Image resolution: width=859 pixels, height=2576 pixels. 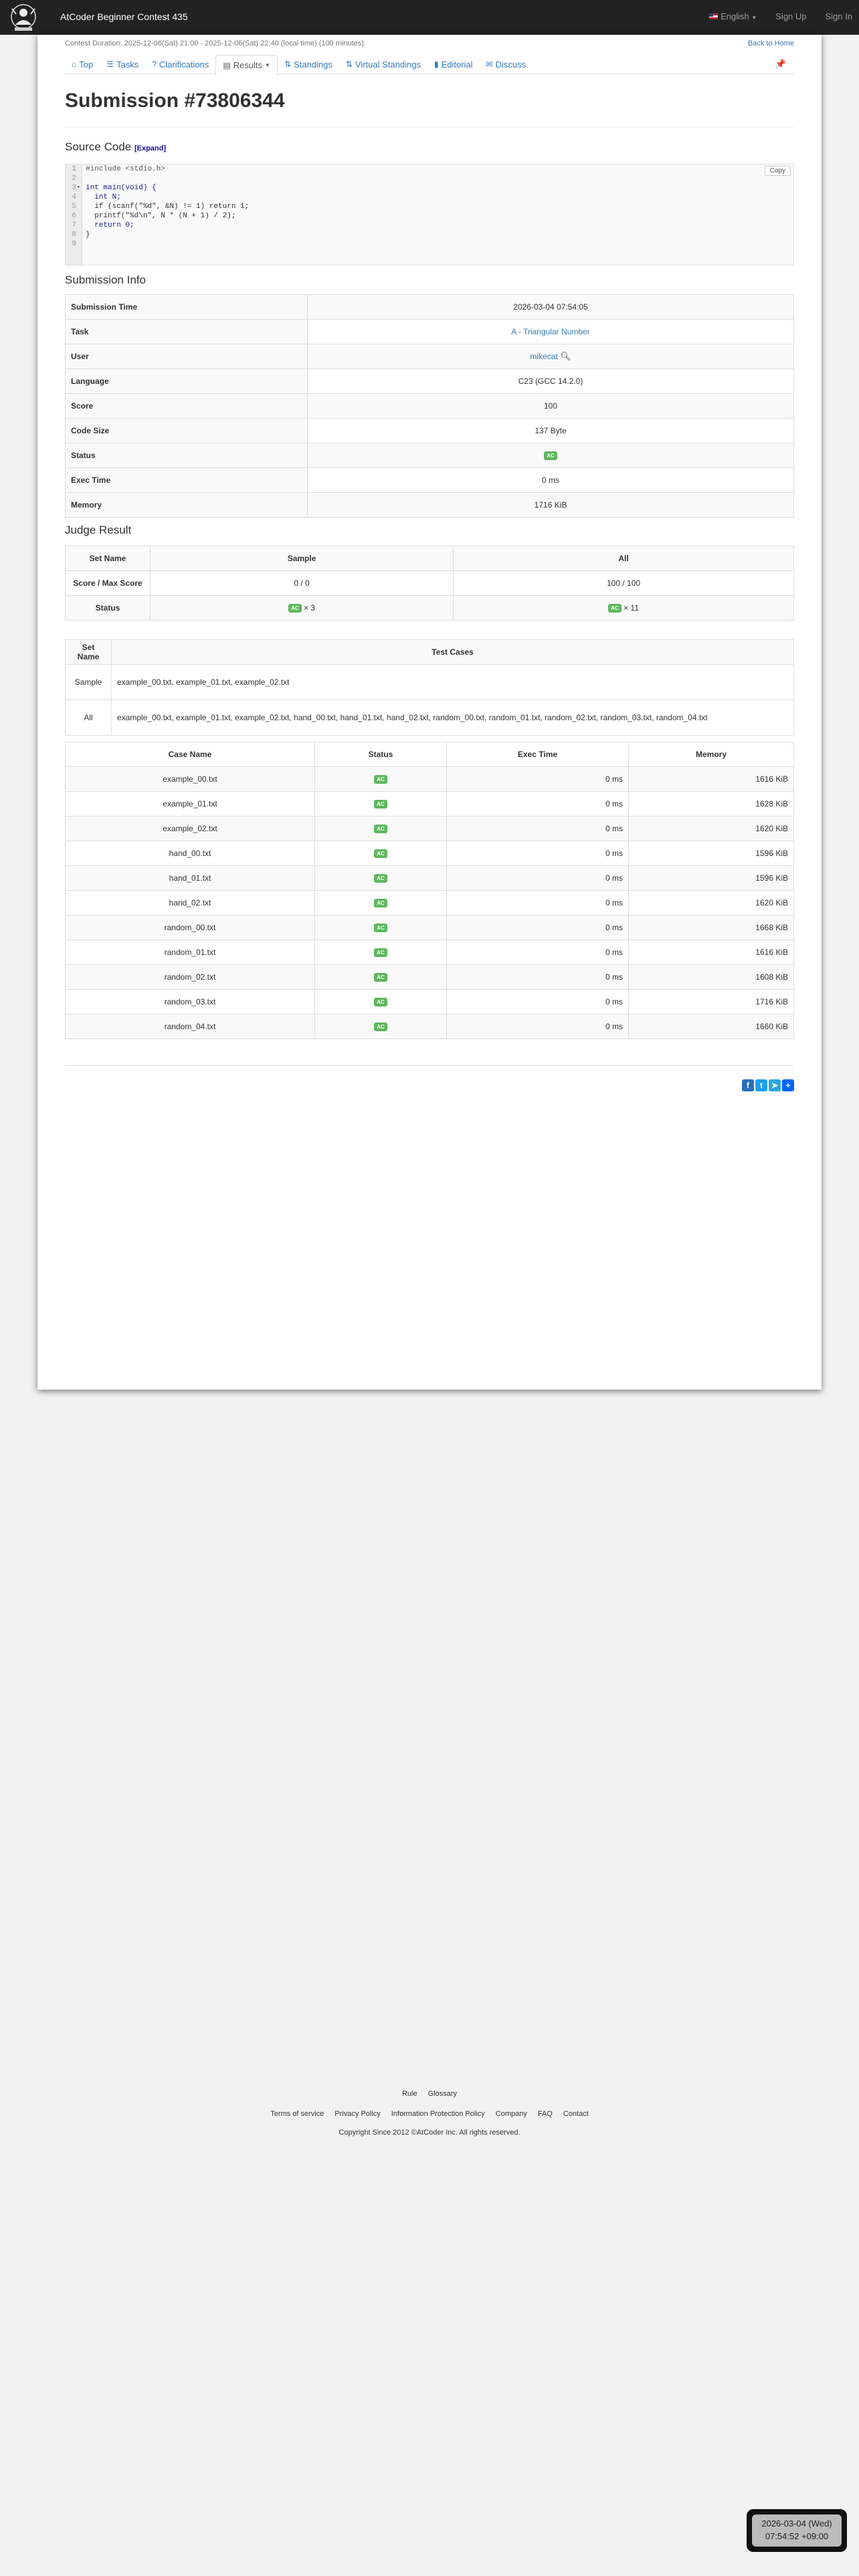 I want to click on sign-up-link: Sign Up, so click(x=791, y=16).